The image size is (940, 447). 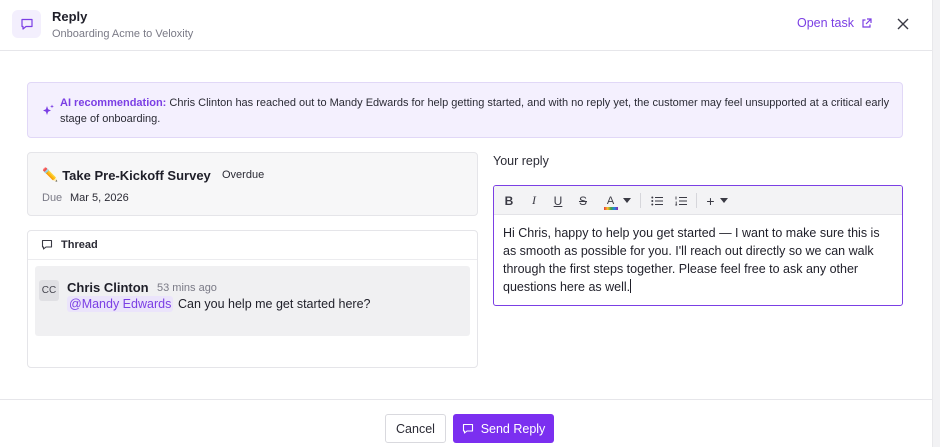 I want to click on italic-button: I, so click(x=534, y=200).